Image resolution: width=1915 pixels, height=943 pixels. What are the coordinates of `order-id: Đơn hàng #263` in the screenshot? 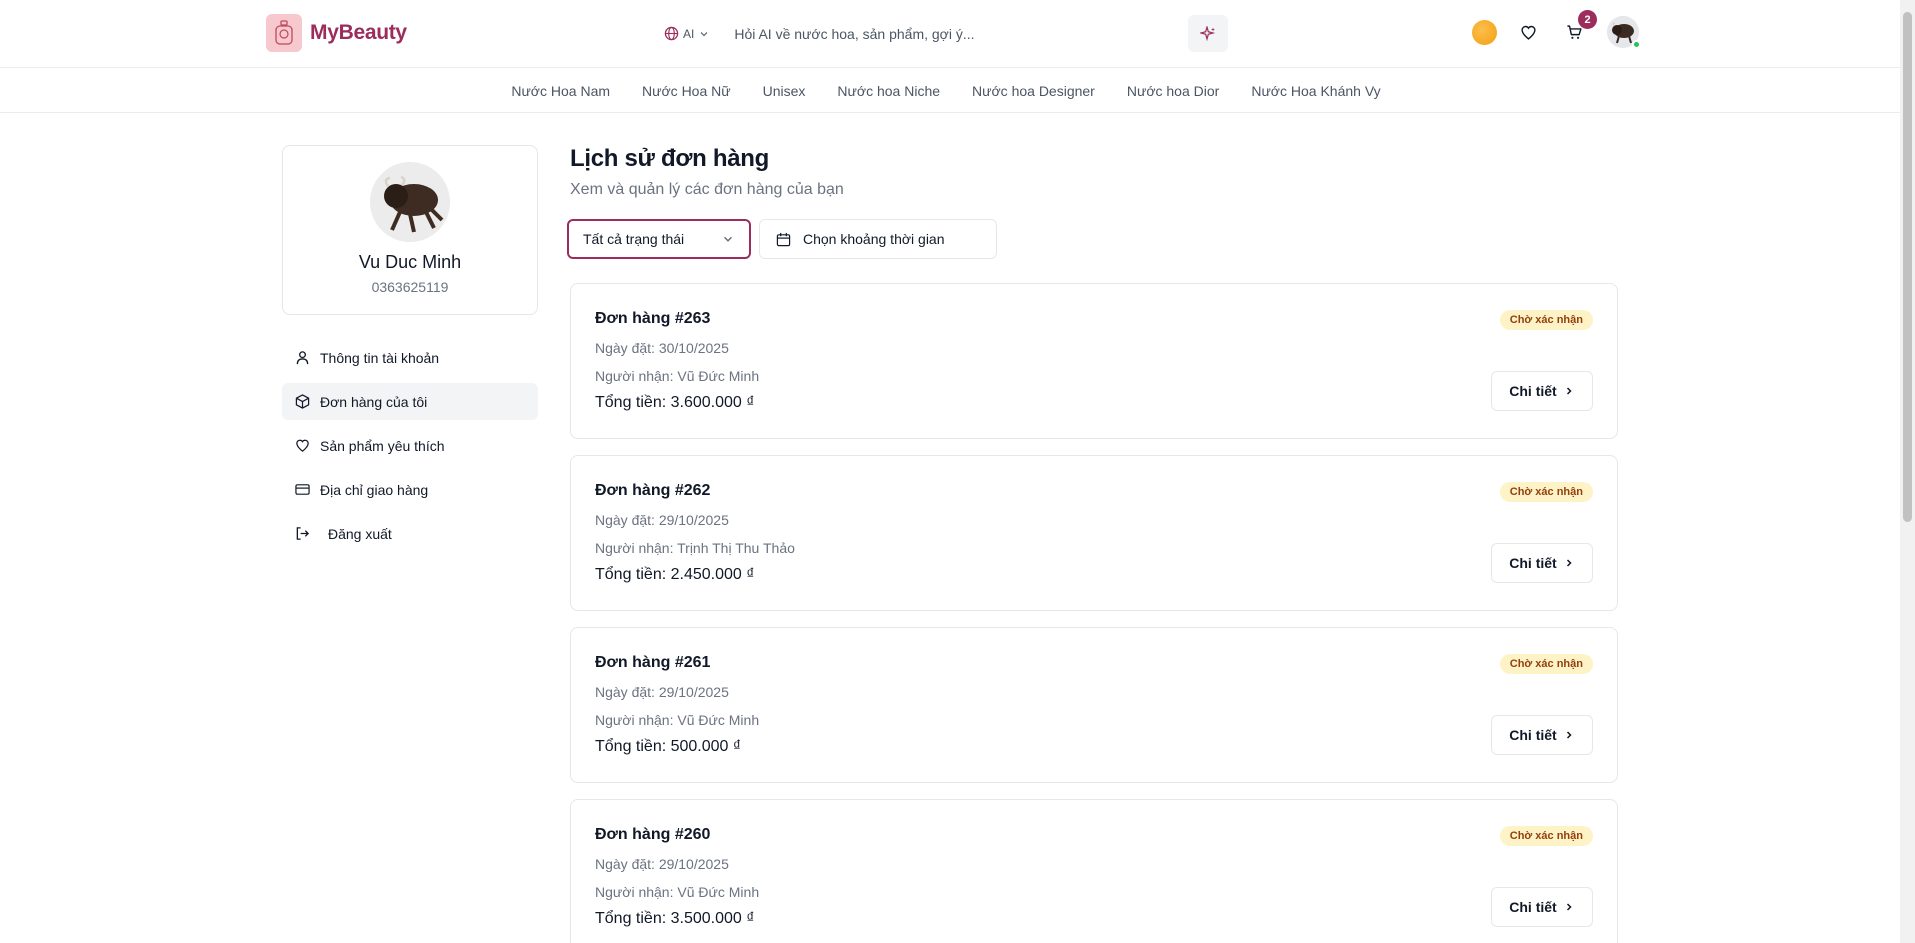 It's located at (653, 318).